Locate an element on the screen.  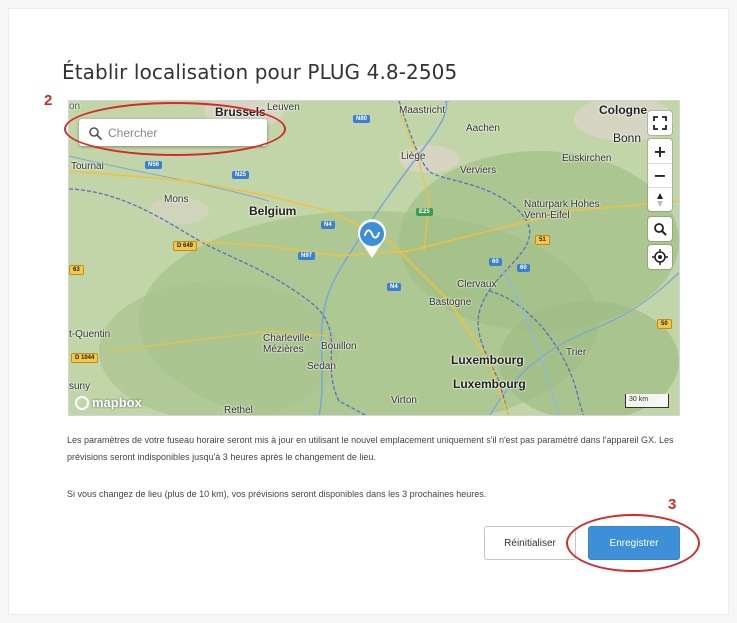
map-label-verviers: Verviers is located at coordinates (478, 170).